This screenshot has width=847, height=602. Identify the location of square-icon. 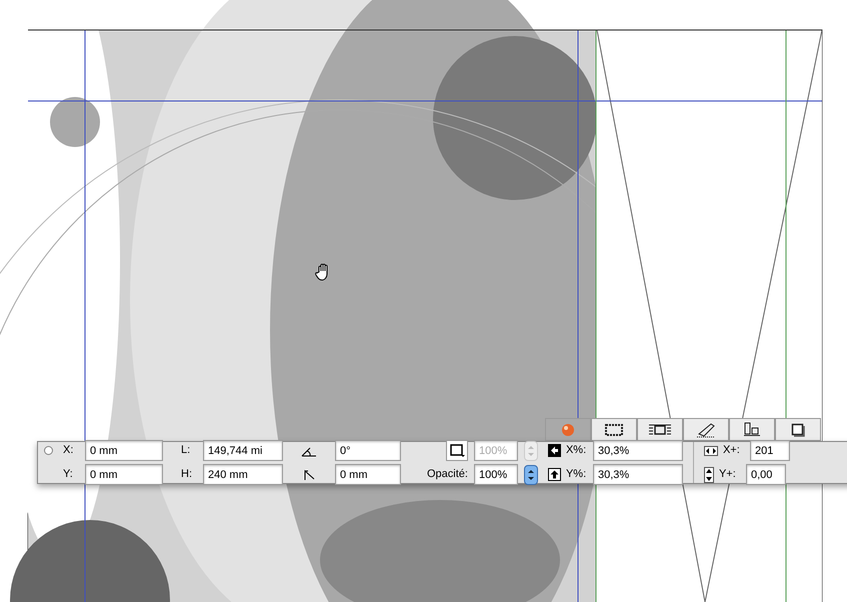
(798, 429).